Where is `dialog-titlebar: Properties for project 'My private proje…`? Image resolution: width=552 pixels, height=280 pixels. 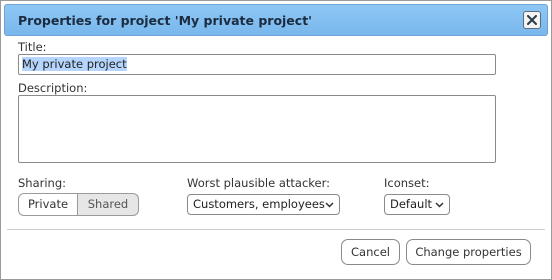
dialog-titlebar: Properties for project 'My private proje… is located at coordinates (276, 20).